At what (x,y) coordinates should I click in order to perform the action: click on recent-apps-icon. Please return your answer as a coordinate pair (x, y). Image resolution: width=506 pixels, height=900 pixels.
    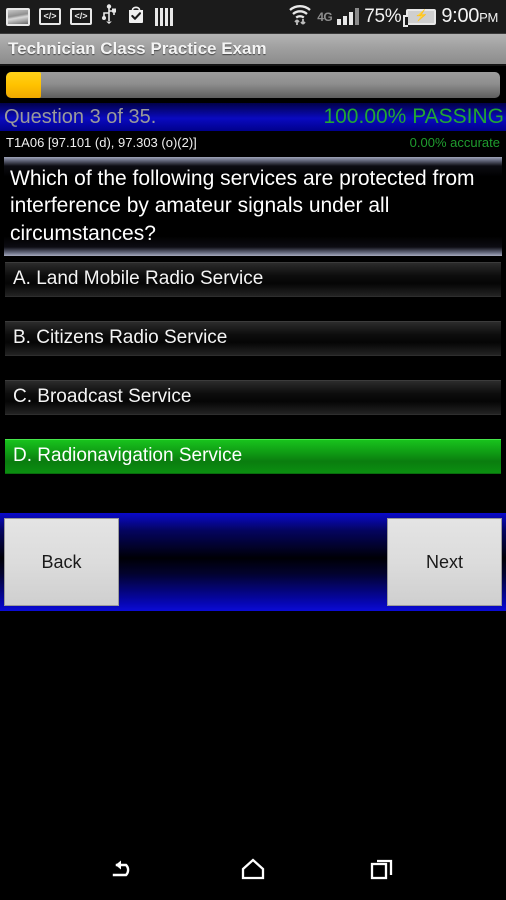
    Looking at the image, I should click on (382, 869).